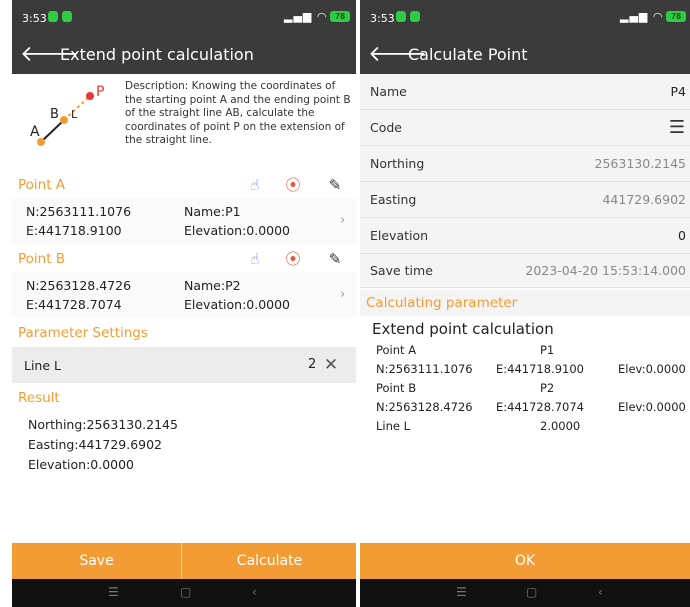  I want to click on save-time-row: Save time 2023-04-20 15:53:14.000, so click(525, 271).